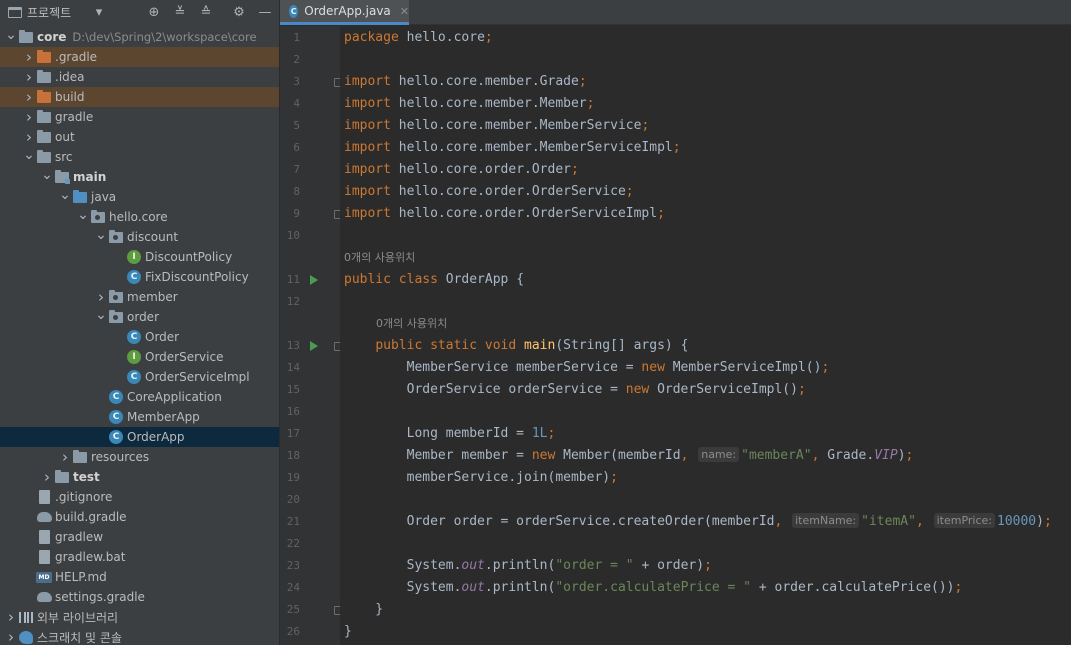 The width and height of the screenshot is (1071, 645). What do you see at coordinates (139, 37) in the screenshot?
I see `tree-item-core: ⌄ core D:\dev\Spring\2\workspace\core` at bounding box center [139, 37].